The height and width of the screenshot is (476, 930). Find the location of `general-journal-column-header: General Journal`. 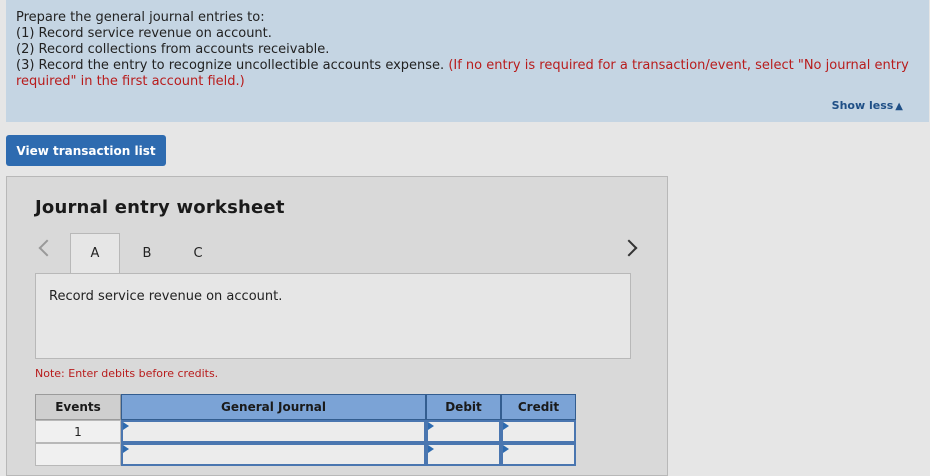

general-journal-column-header: General Journal is located at coordinates (273, 407).